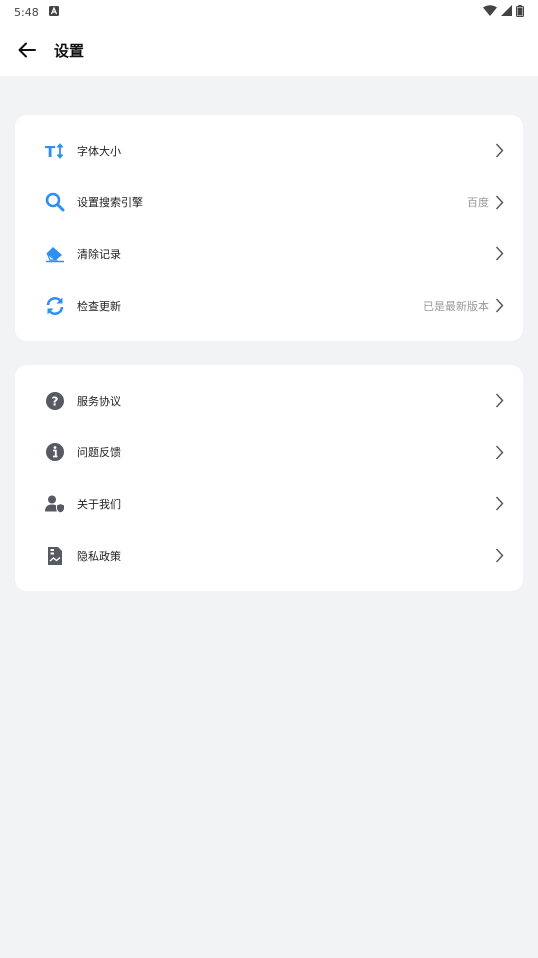 Image resolution: width=538 pixels, height=958 pixels. What do you see at coordinates (55, 452) in the screenshot?
I see `info-circle-icon` at bounding box center [55, 452].